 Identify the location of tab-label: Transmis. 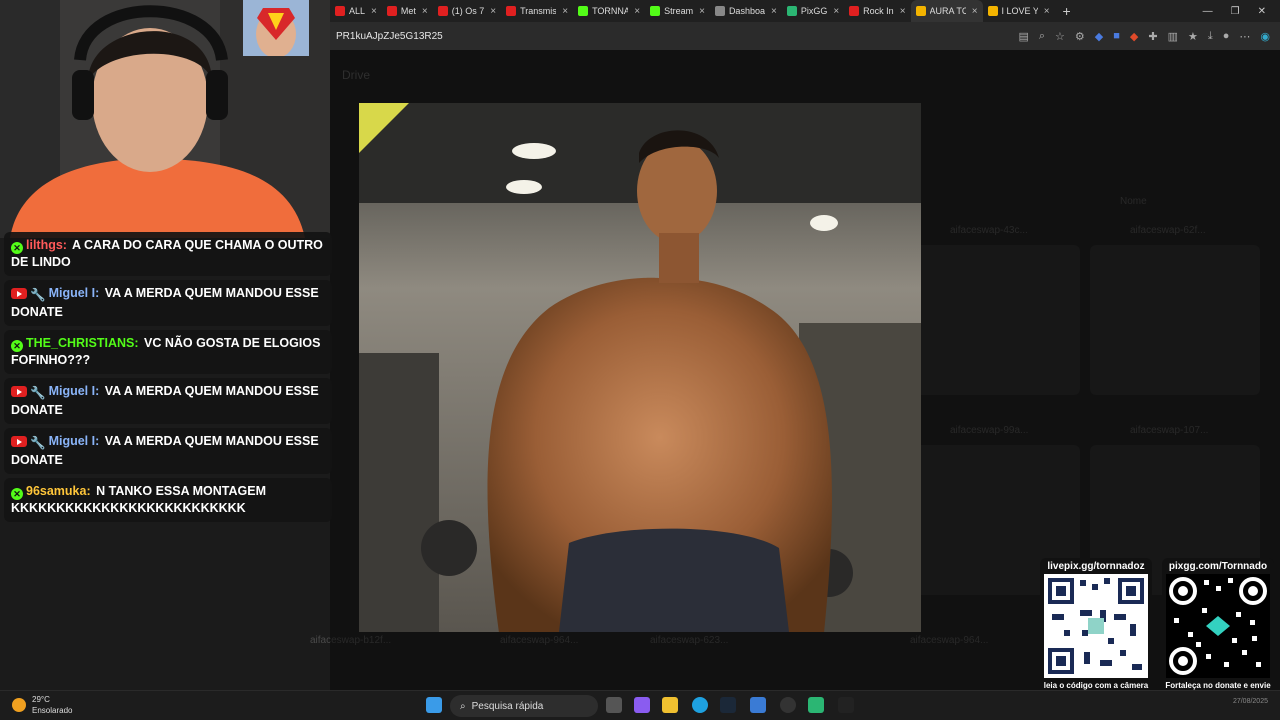
(538, 11).